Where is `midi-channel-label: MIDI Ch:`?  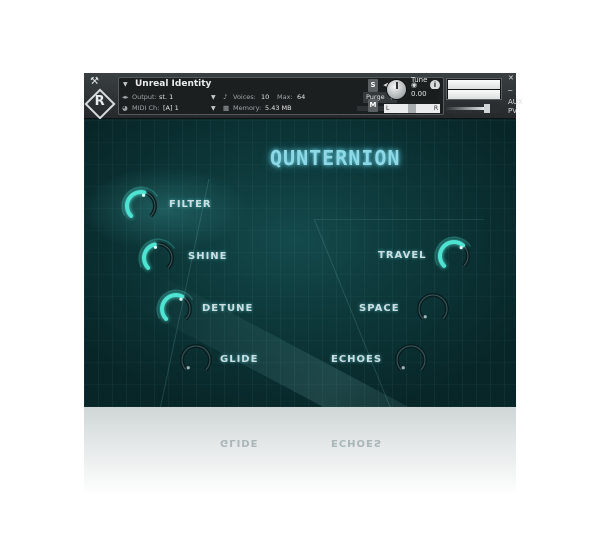
midi-channel-label: MIDI Ch: is located at coordinates (146, 108).